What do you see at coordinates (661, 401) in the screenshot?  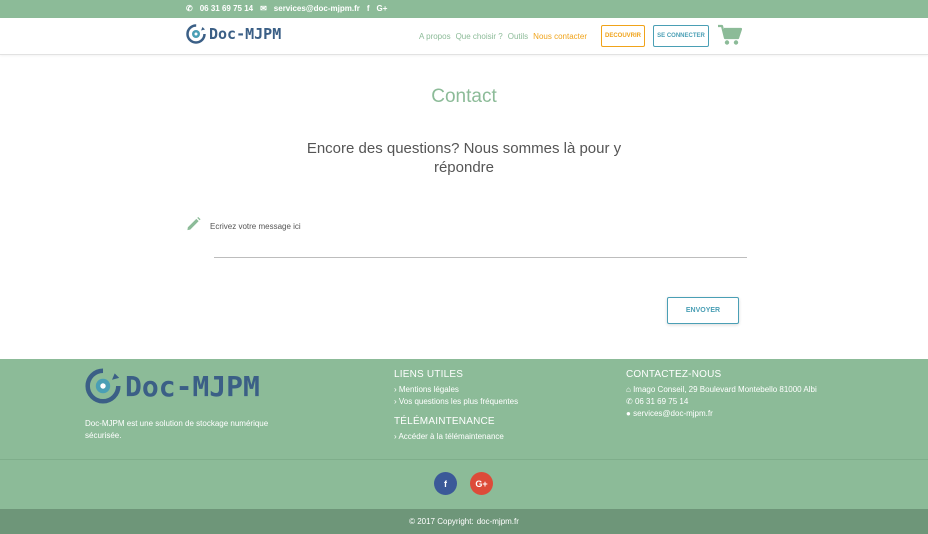 I see `footer-phone-text: 06 31 69 75 14` at bounding box center [661, 401].